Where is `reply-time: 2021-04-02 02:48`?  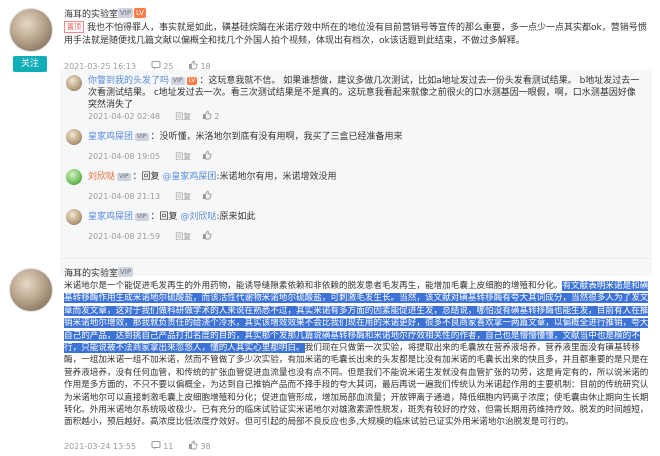 reply-time: 2021-04-02 02:48 is located at coordinates (124, 116).